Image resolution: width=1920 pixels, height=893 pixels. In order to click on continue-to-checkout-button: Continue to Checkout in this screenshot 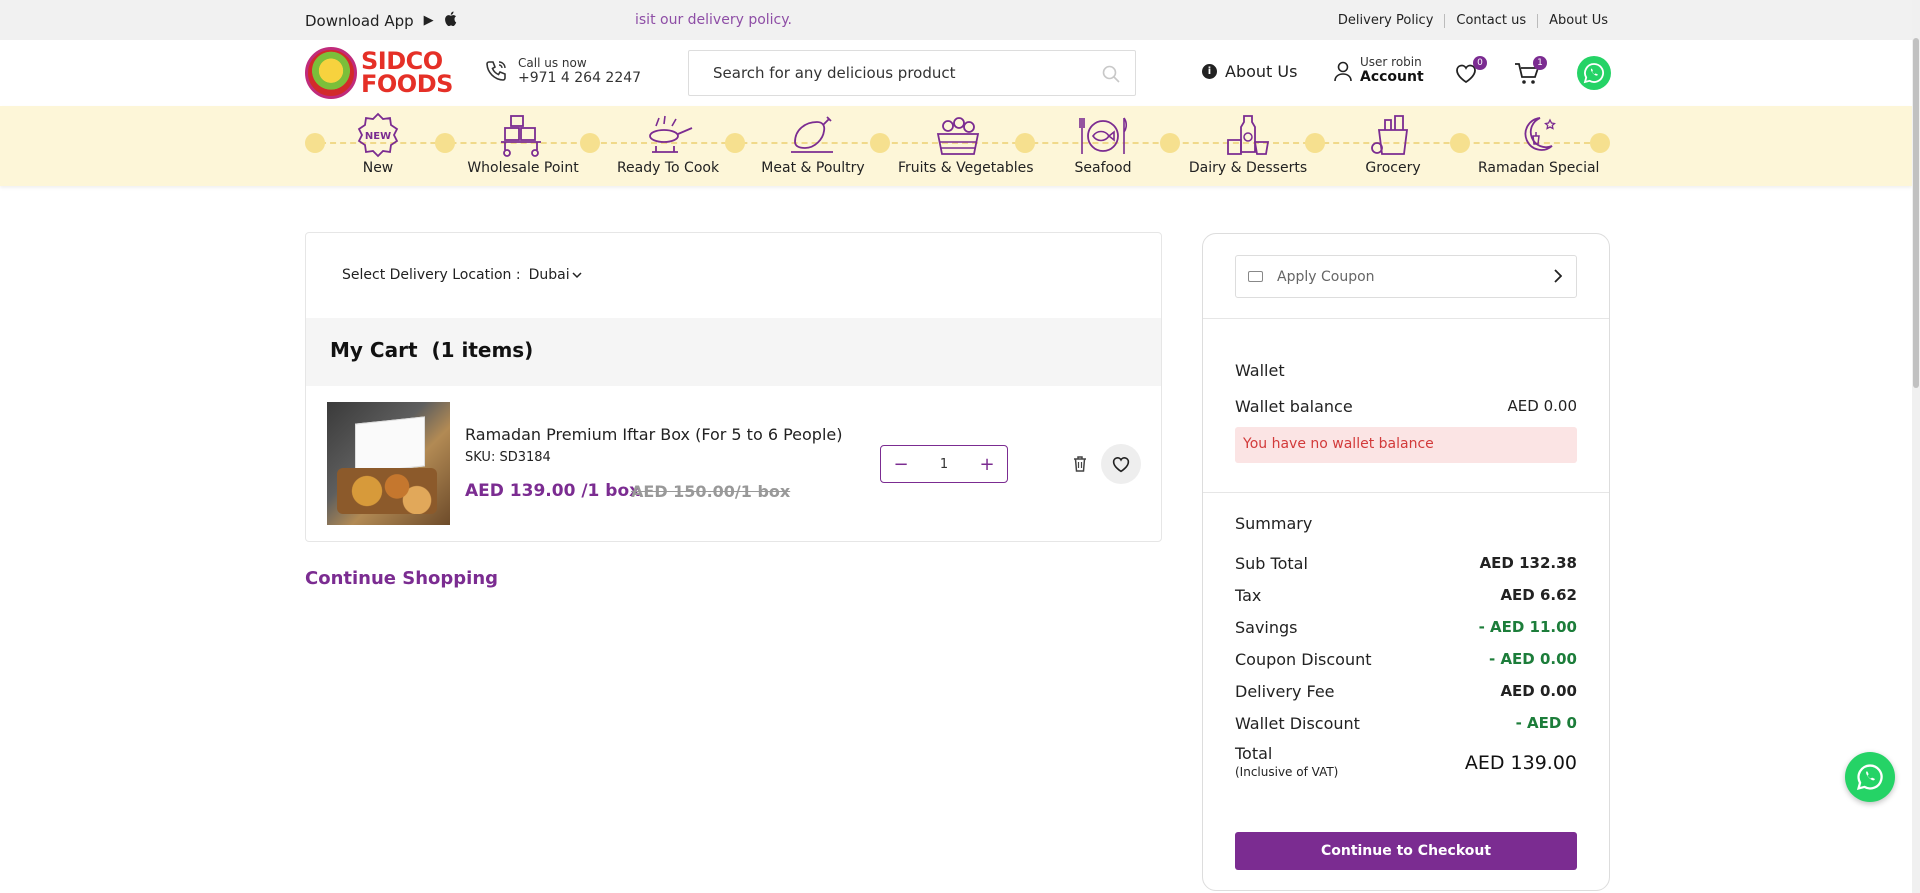, I will do `click(1406, 851)`.